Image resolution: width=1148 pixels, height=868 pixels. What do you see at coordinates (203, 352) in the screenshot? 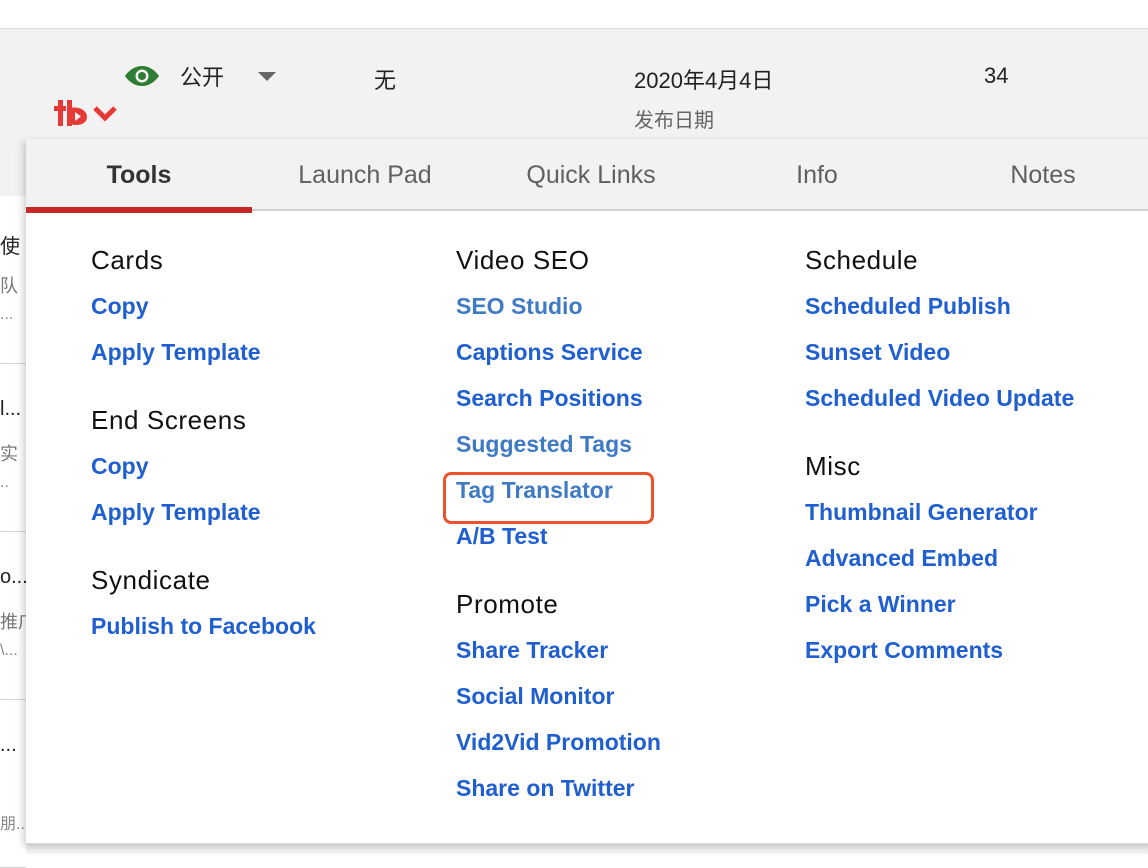
I see `link-cards-apply-template: Apply Template` at bounding box center [203, 352].